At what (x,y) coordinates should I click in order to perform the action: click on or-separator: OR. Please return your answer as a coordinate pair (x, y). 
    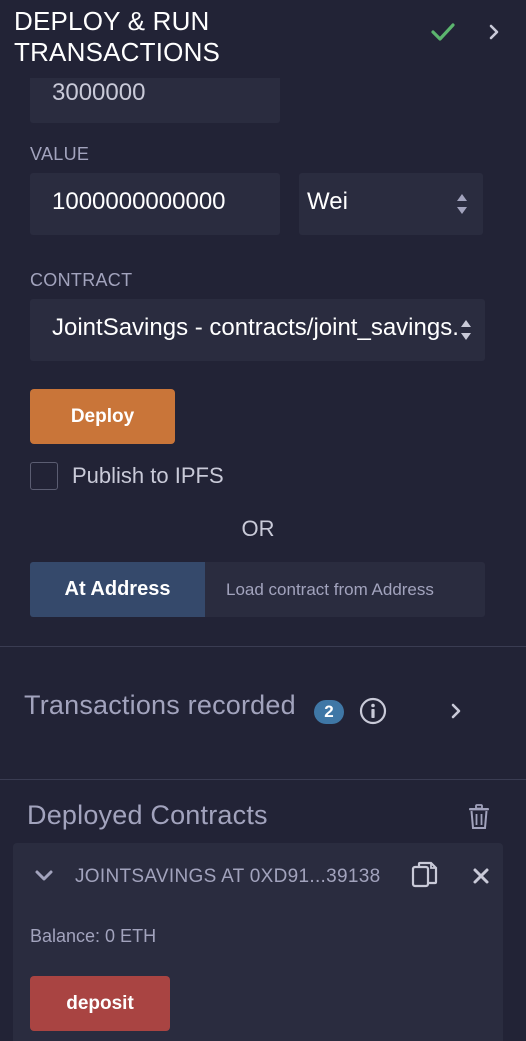
    Looking at the image, I should click on (258, 528).